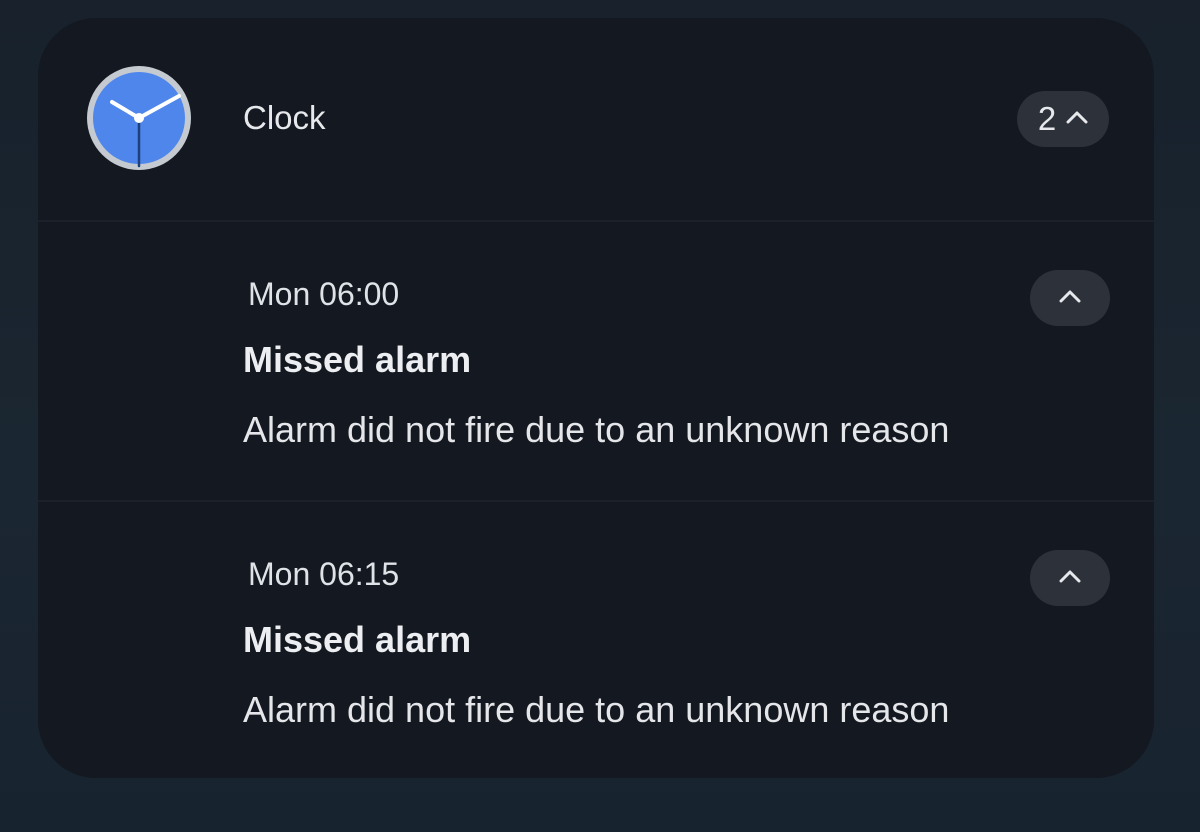  I want to click on notification-count: 2, so click(1047, 118).